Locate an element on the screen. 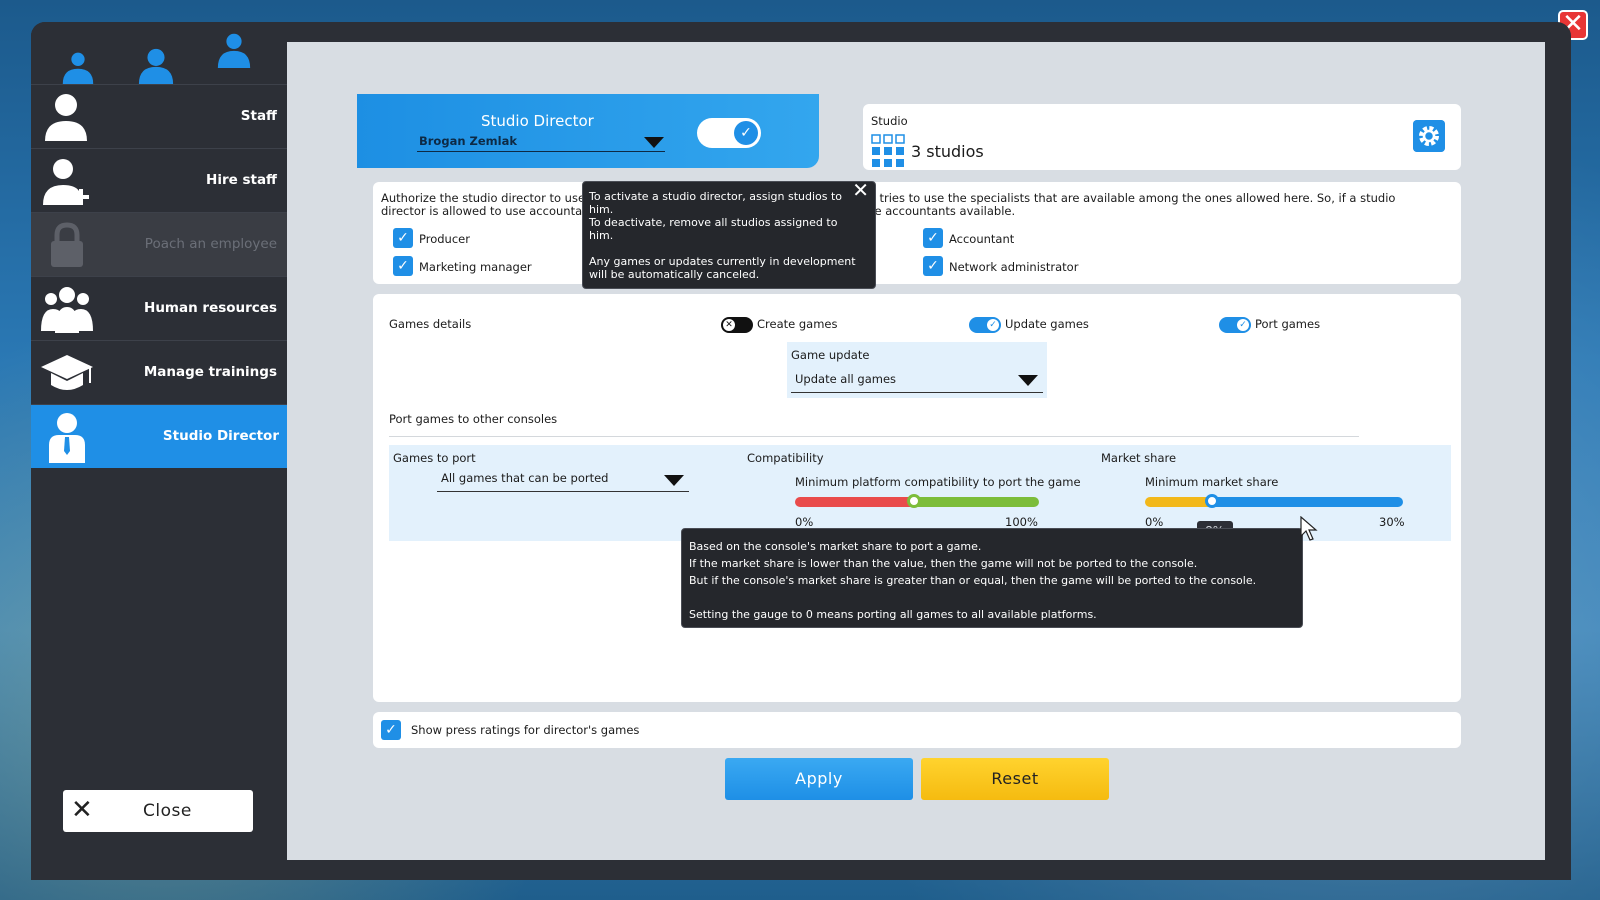 The height and width of the screenshot is (900, 1600). sidebar-item-manage-trainings: Manage trainings is located at coordinates (159, 372).